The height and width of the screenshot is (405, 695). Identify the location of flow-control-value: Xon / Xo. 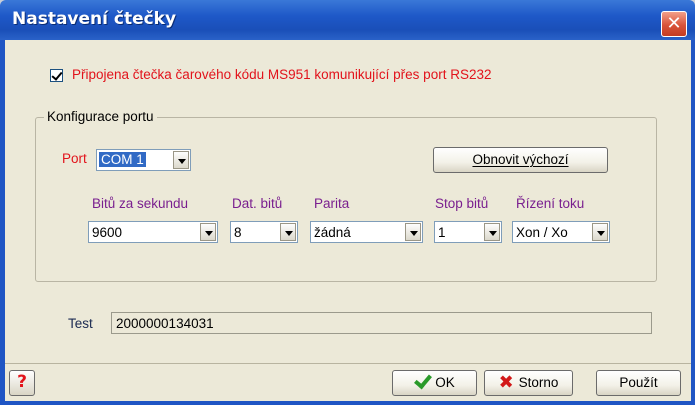
(542, 232).